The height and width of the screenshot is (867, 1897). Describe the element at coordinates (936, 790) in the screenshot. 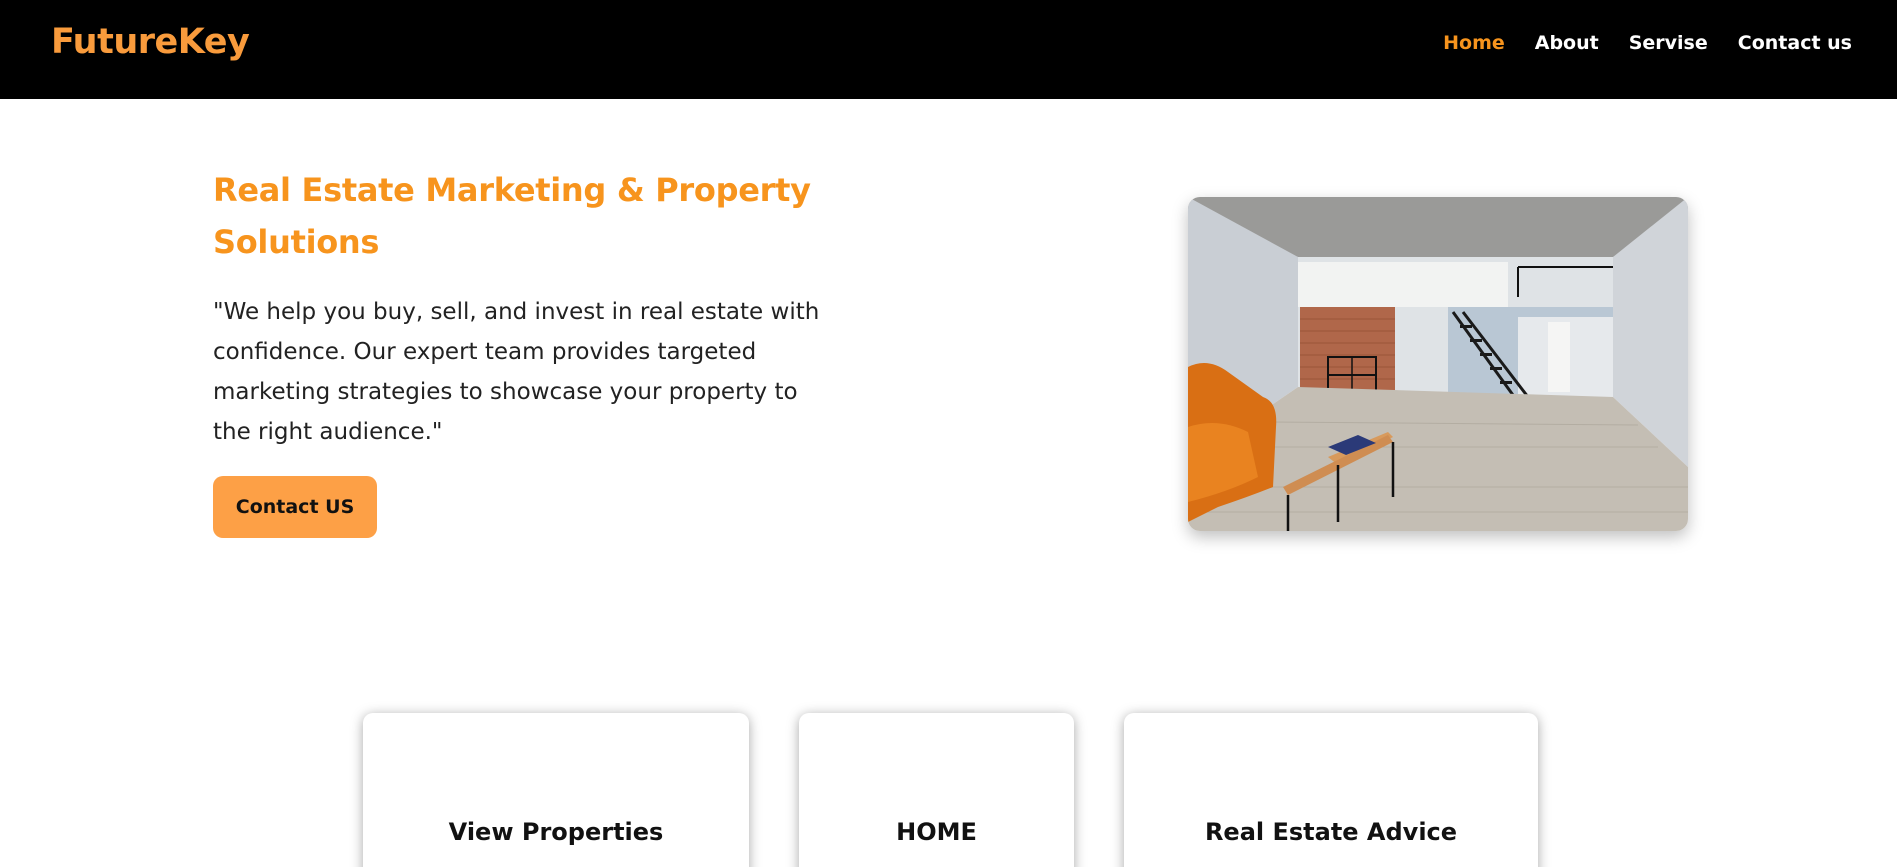

I see `card-home: HOME` at that location.